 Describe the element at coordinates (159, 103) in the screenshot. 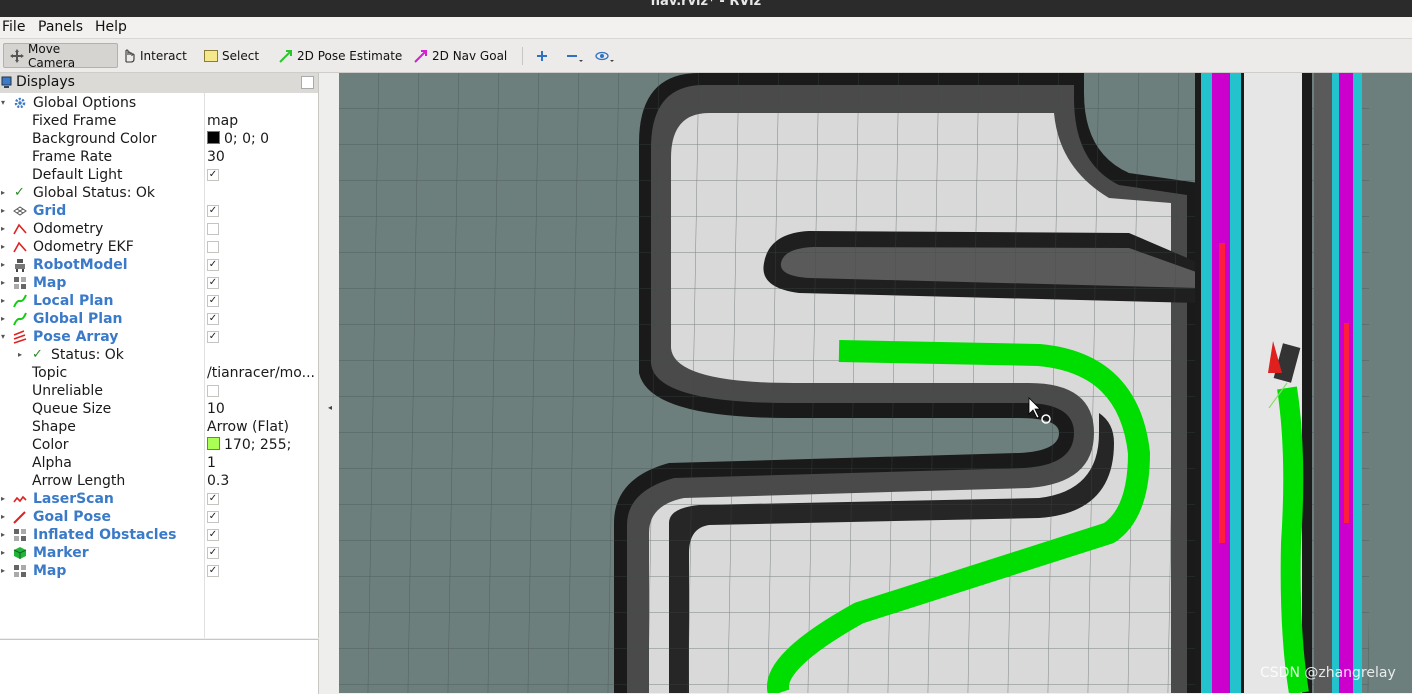

I see `tree-row-global-options: ▾ Global Options` at that location.